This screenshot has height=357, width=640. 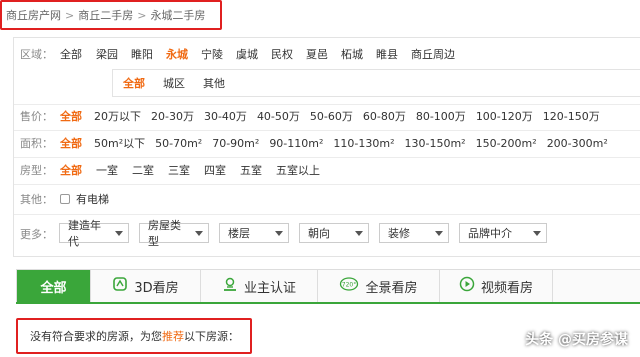 I want to click on subdistrict-option-active: 全部, so click(x=134, y=83).